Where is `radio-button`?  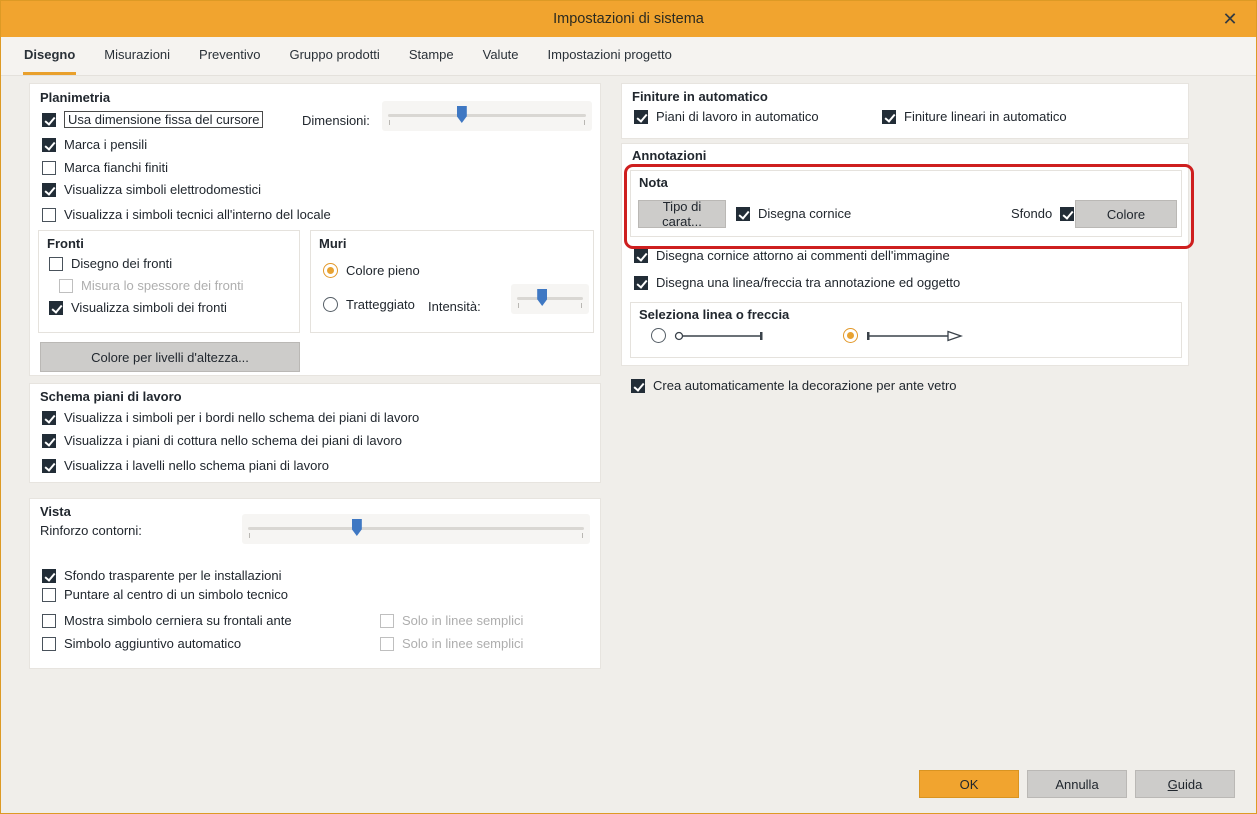 radio-button is located at coordinates (850, 335).